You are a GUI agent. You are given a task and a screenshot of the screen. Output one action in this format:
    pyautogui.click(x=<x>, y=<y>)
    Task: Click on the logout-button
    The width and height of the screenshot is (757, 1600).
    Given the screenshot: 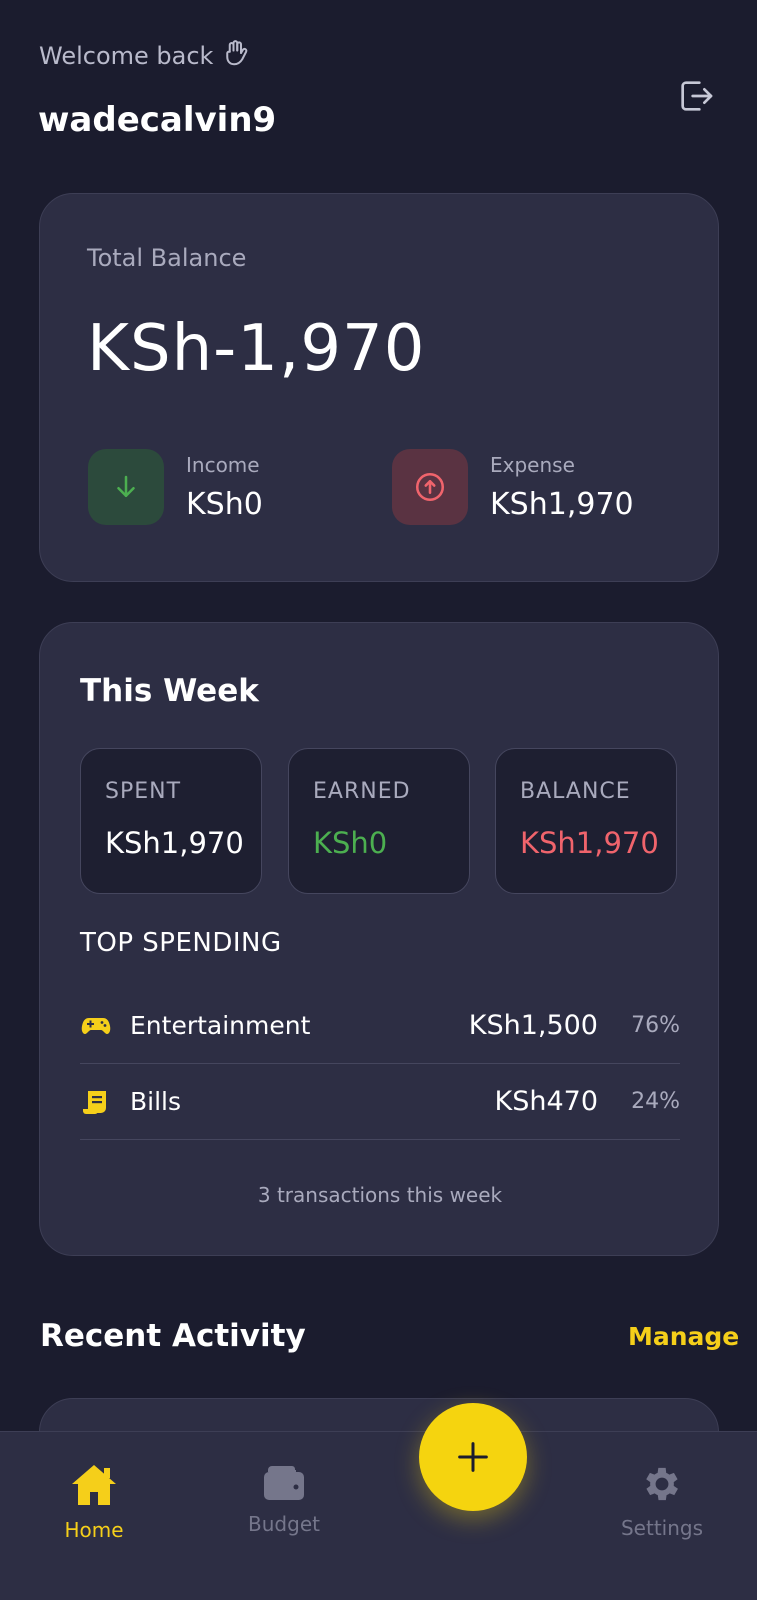 What is the action you would take?
    pyautogui.click(x=696, y=96)
    